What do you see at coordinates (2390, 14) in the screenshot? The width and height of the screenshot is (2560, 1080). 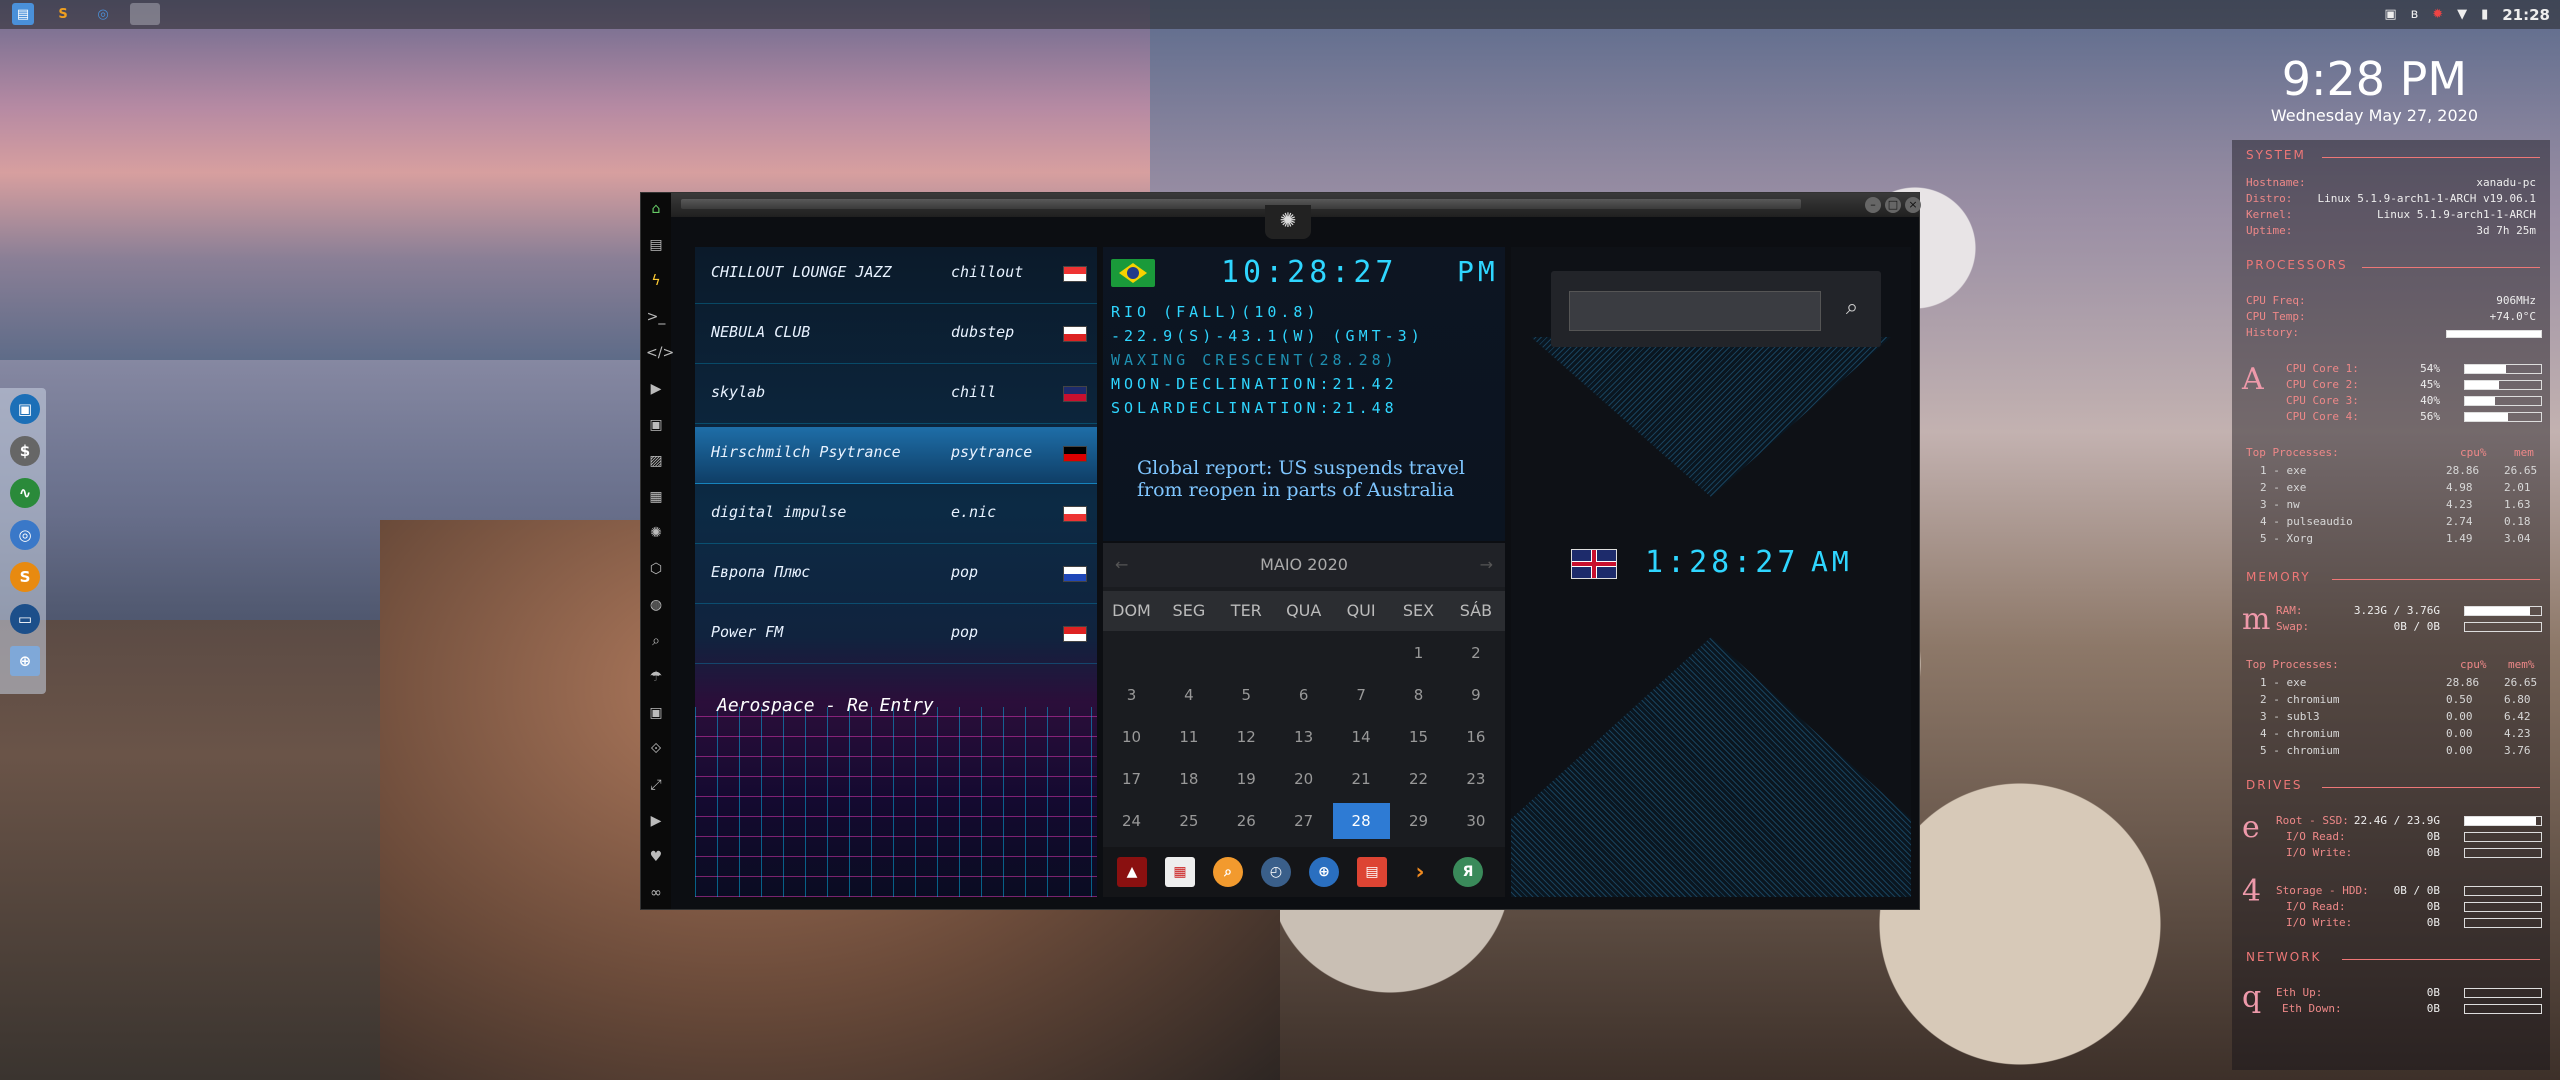 I see `screenshot-icon: ▣` at bounding box center [2390, 14].